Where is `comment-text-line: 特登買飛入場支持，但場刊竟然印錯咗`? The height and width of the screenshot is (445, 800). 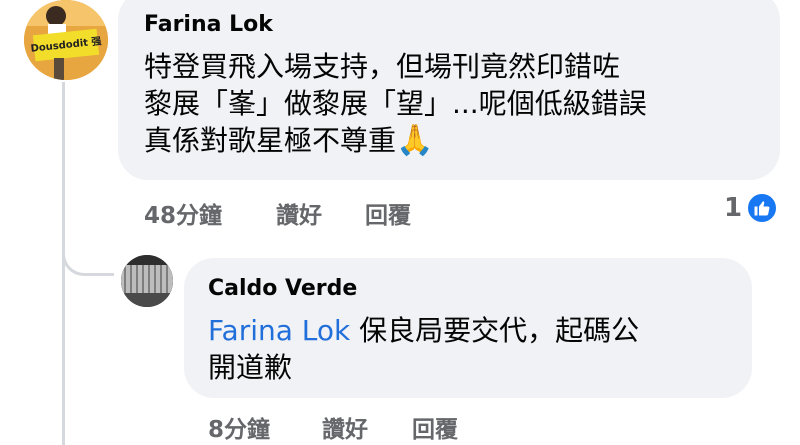 comment-text-line: 特登買飛入場支持，但場刊竟然印錯咗 is located at coordinates (382, 66).